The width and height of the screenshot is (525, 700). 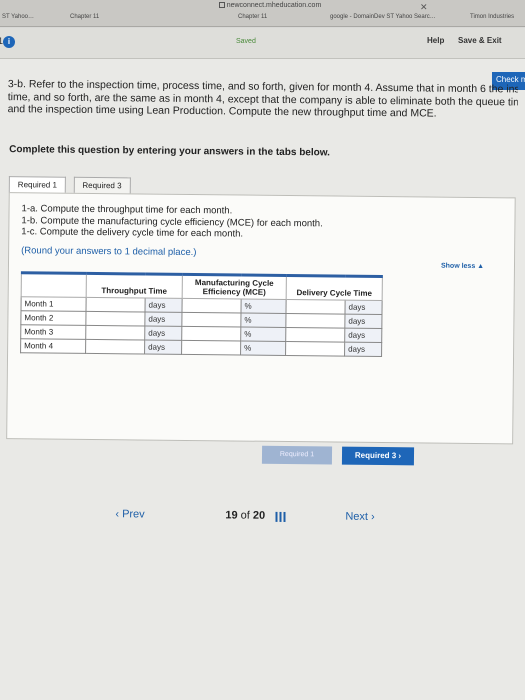 I want to click on prev-required-button: Required 1, so click(x=297, y=455).